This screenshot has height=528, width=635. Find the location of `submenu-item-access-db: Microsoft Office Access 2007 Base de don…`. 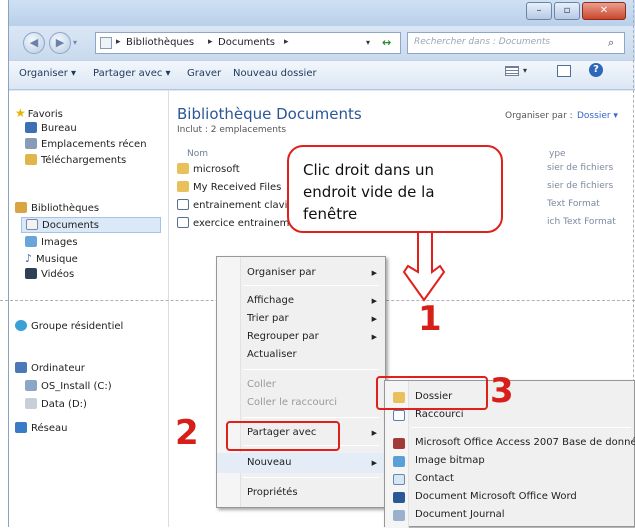

submenu-item-access-db: Microsoft Office Access 2007 Base de don… is located at coordinates (510, 443).